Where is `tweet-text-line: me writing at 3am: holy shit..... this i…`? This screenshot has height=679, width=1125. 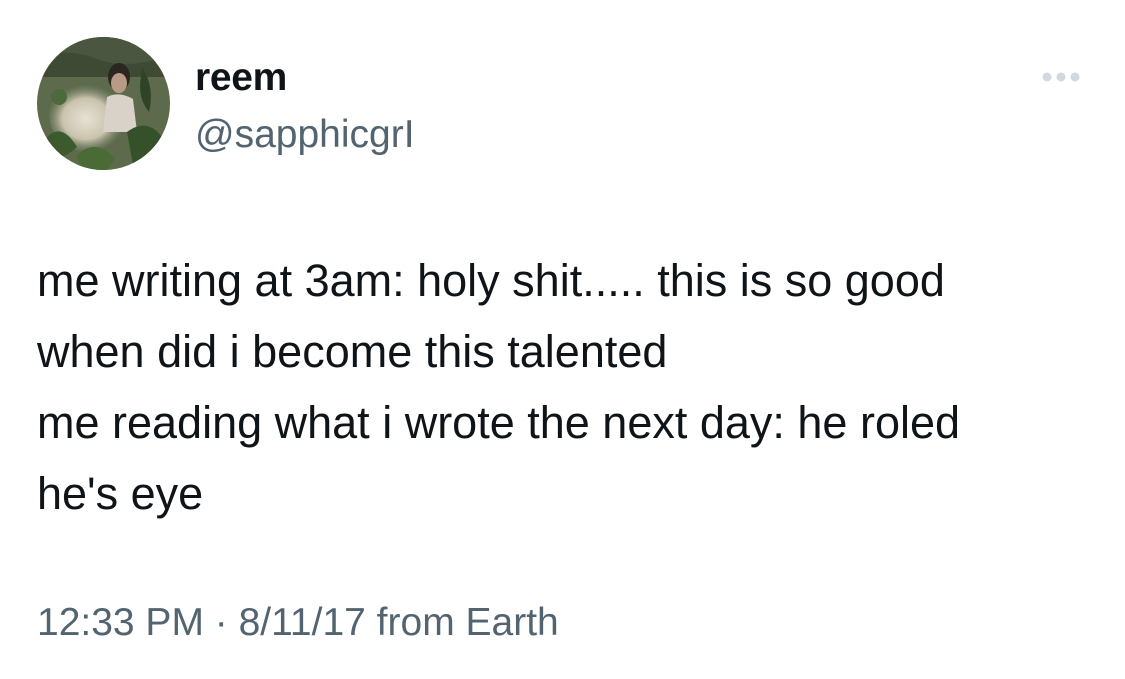
tweet-text-line: me writing at 3am: holy shit..... this i… is located at coordinates (491, 280).